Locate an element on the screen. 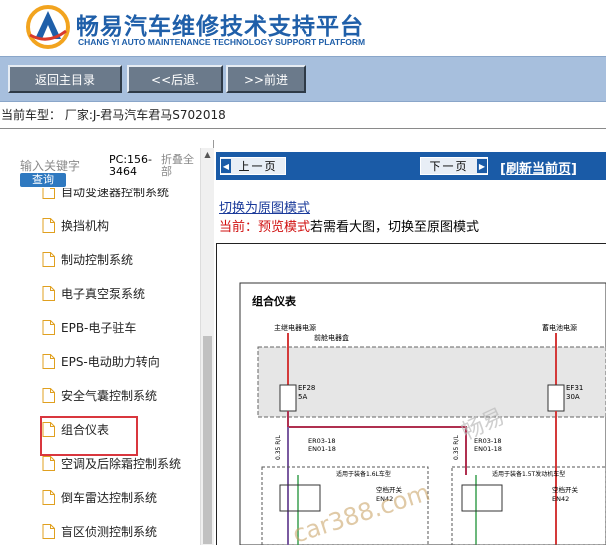  tree-item-label: EPB-电子驻车 is located at coordinates (99, 328).